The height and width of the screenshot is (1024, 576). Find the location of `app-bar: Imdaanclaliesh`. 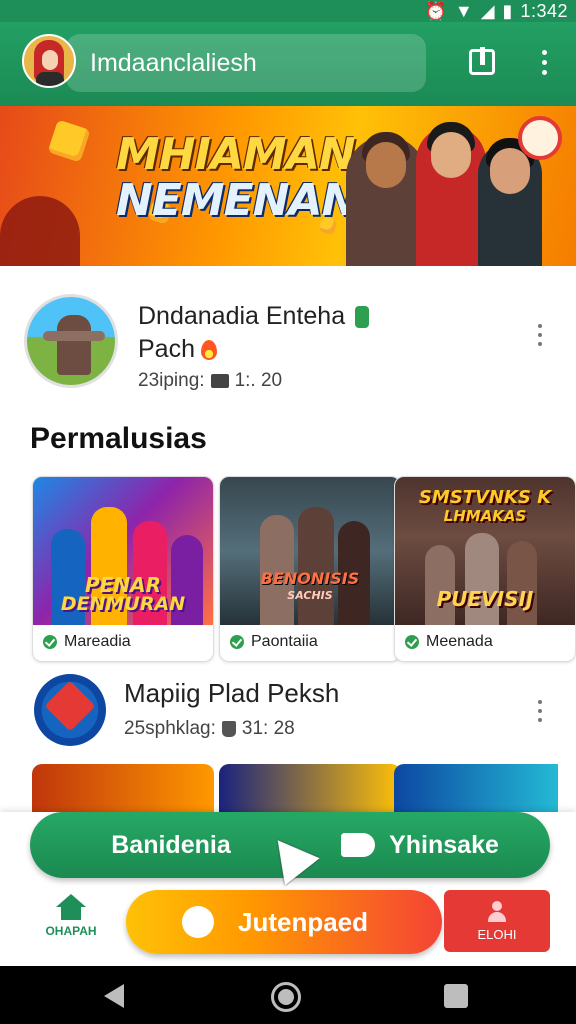

app-bar: Imdaanclaliesh is located at coordinates (288, 64).